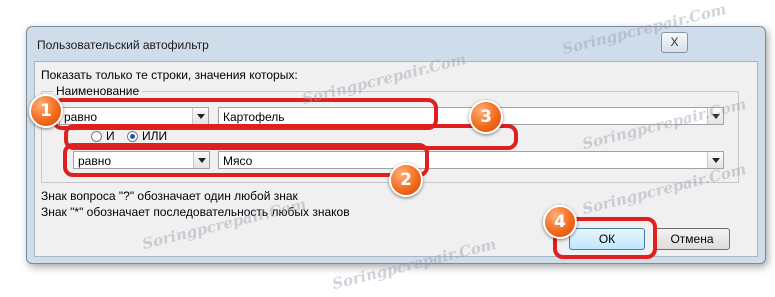 Image resolution: width=775 pixels, height=297 pixels. I want to click on step-badge-3: 3, so click(486, 117).